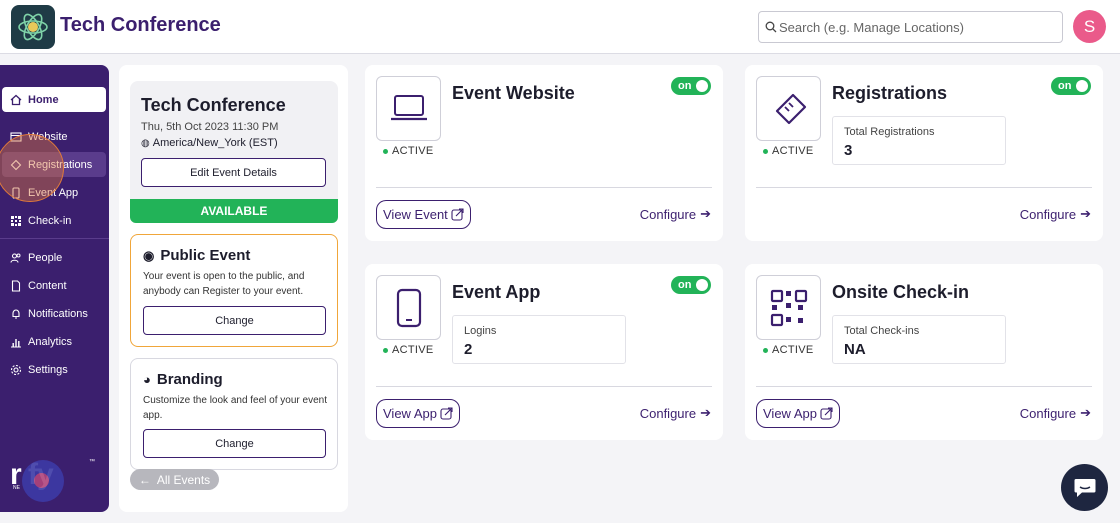  I want to click on timezone-label: America/New_York (EST), so click(215, 143).